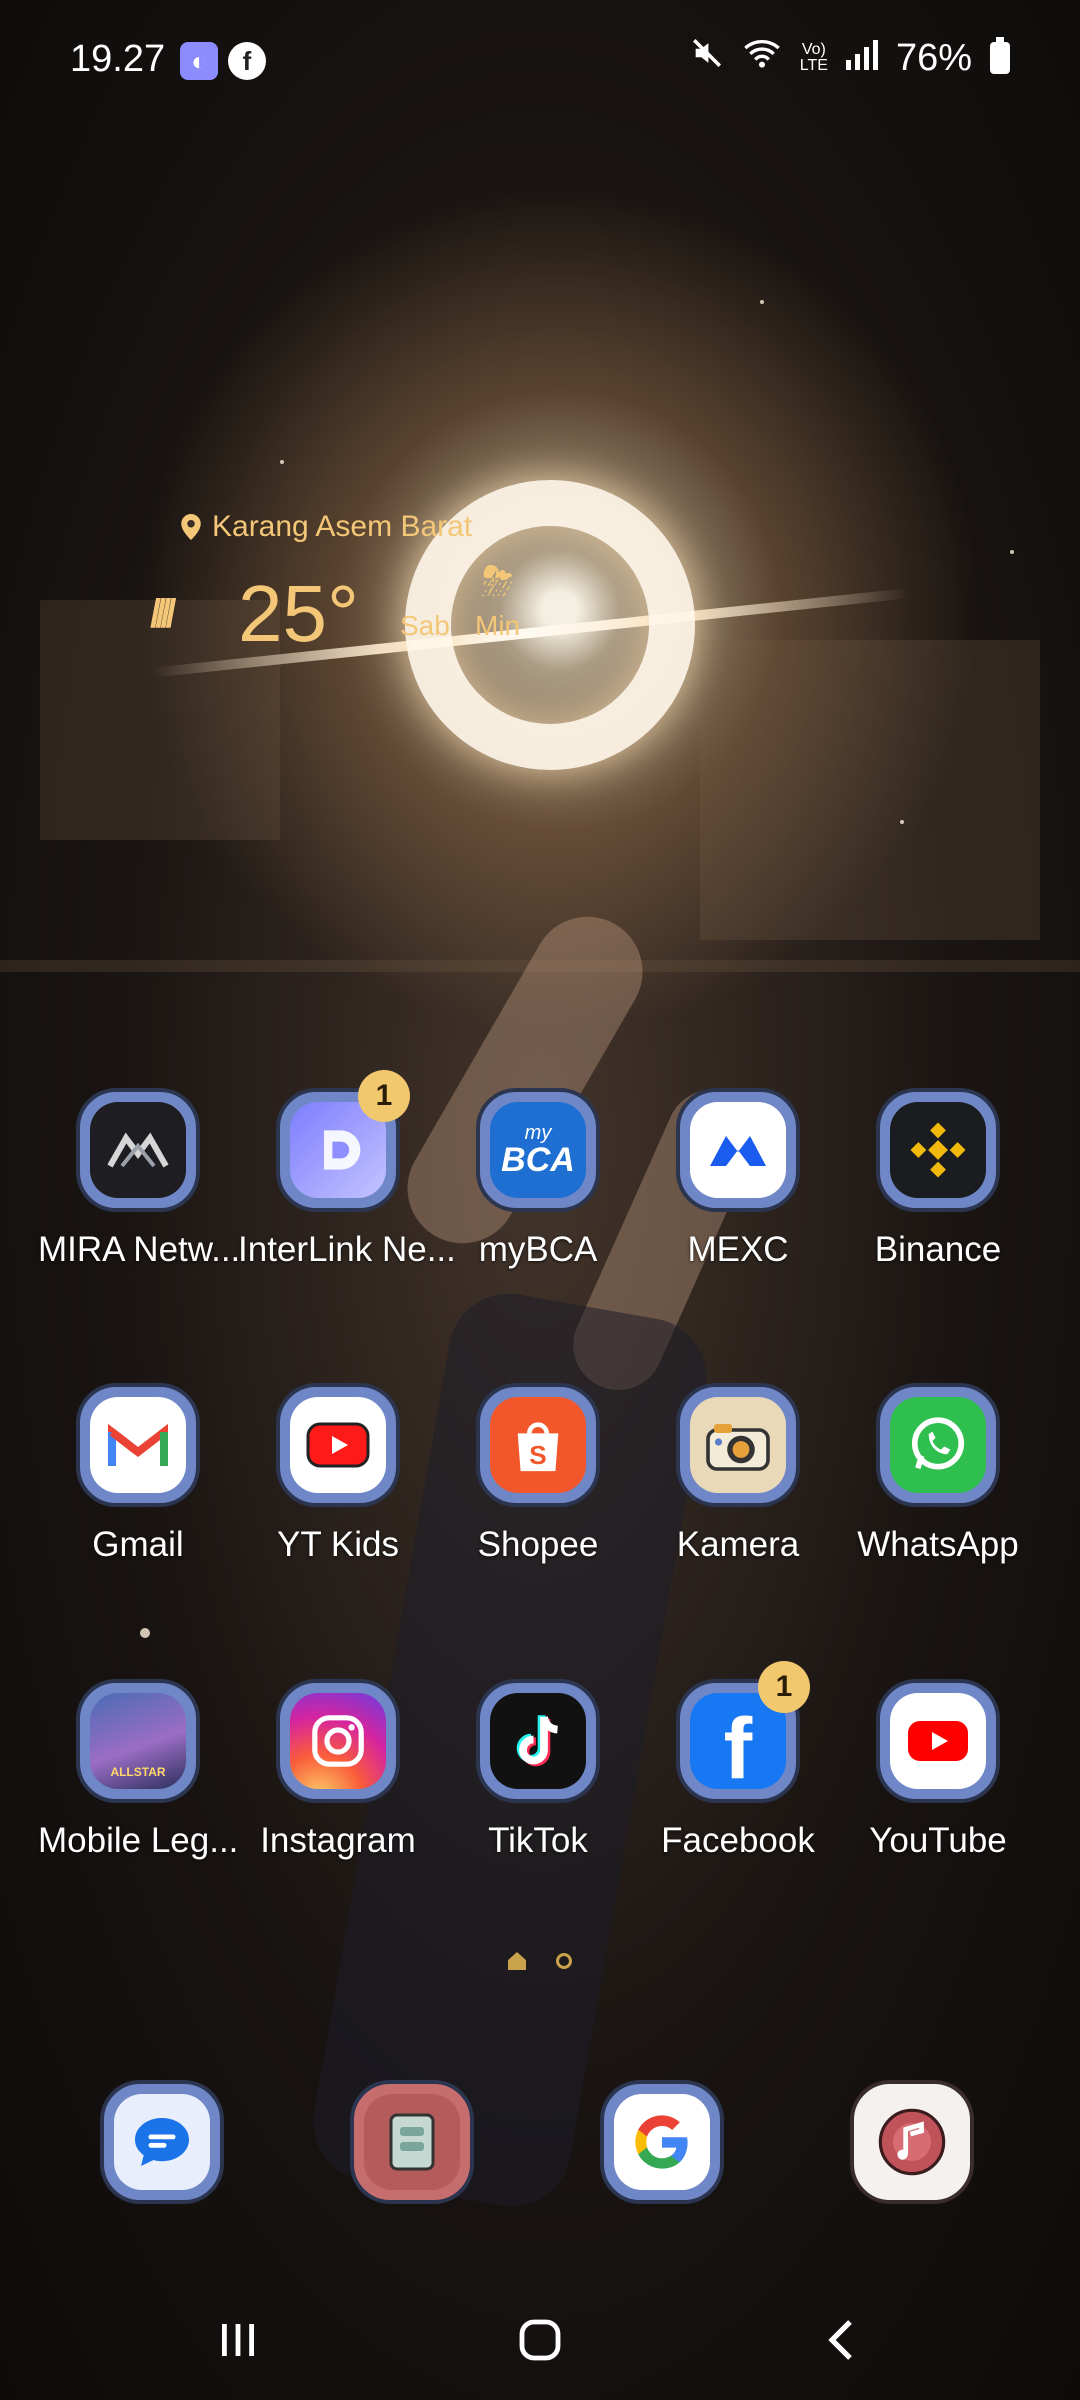 This screenshot has width=1080, height=2400. I want to click on messages-icon, so click(162, 2142).